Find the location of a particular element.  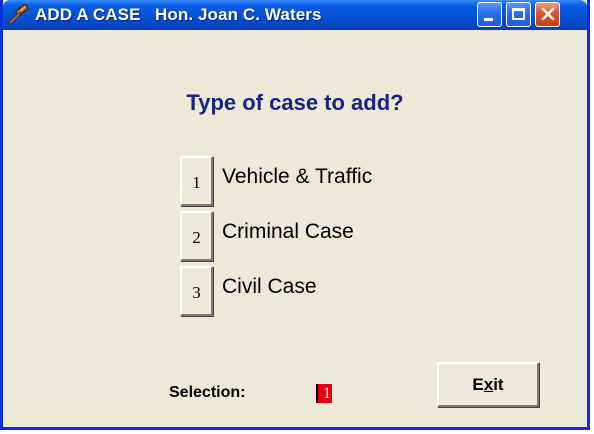

selection-label: Selection: is located at coordinates (207, 392).